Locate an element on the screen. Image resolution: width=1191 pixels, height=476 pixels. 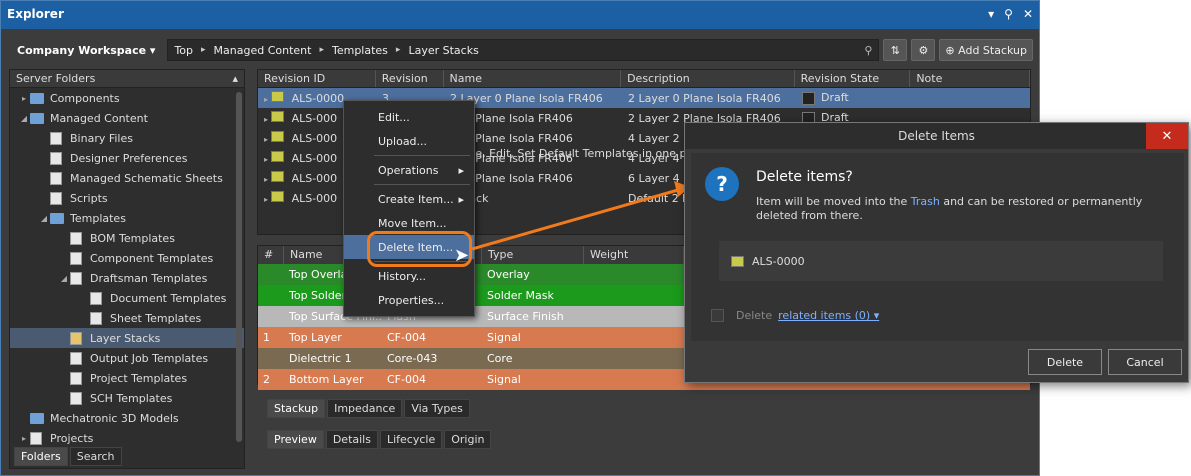
dialog-title: Delete Items is located at coordinates (936, 136).